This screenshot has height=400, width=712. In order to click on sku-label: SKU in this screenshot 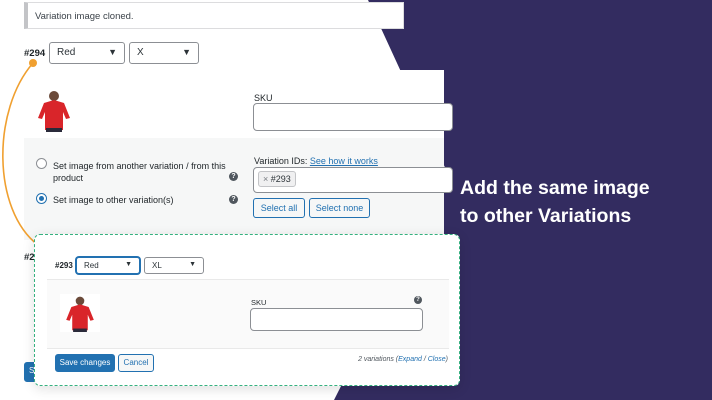, I will do `click(263, 98)`.